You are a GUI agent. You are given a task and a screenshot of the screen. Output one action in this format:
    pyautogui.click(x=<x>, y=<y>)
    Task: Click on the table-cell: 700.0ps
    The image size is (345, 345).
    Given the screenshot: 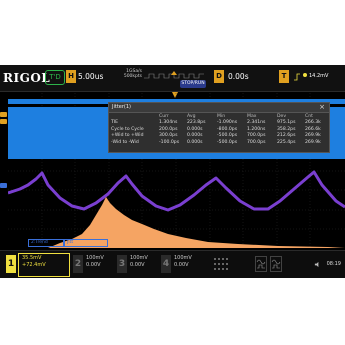 What is the action you would take?
    pyautogui.click(x=256, y=142)
    